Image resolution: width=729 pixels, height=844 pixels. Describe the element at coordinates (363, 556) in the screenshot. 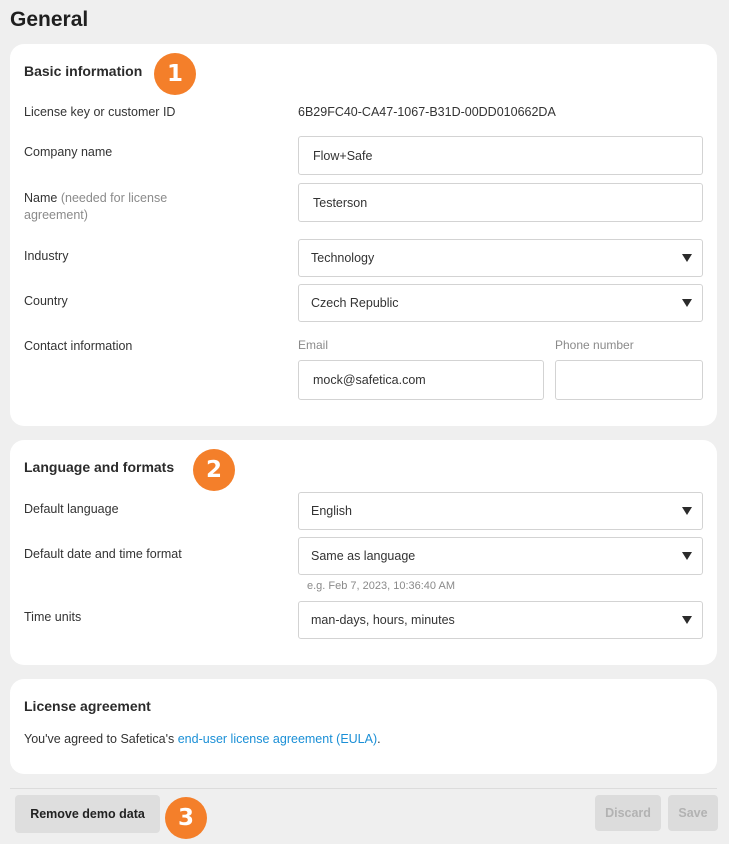

I see `date-format-value: Same as language` at that location.